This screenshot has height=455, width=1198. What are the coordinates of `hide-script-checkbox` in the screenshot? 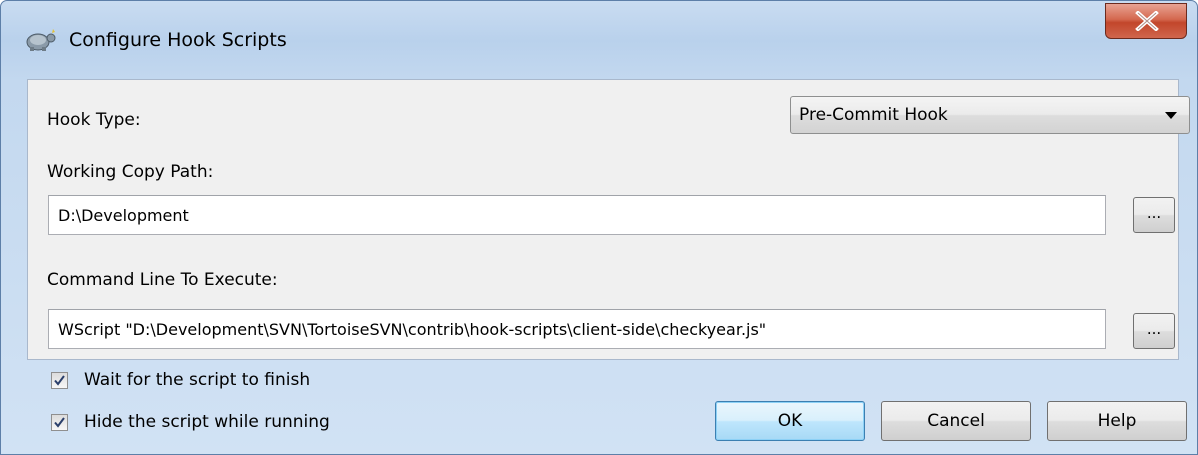 It's located at (59, 422).